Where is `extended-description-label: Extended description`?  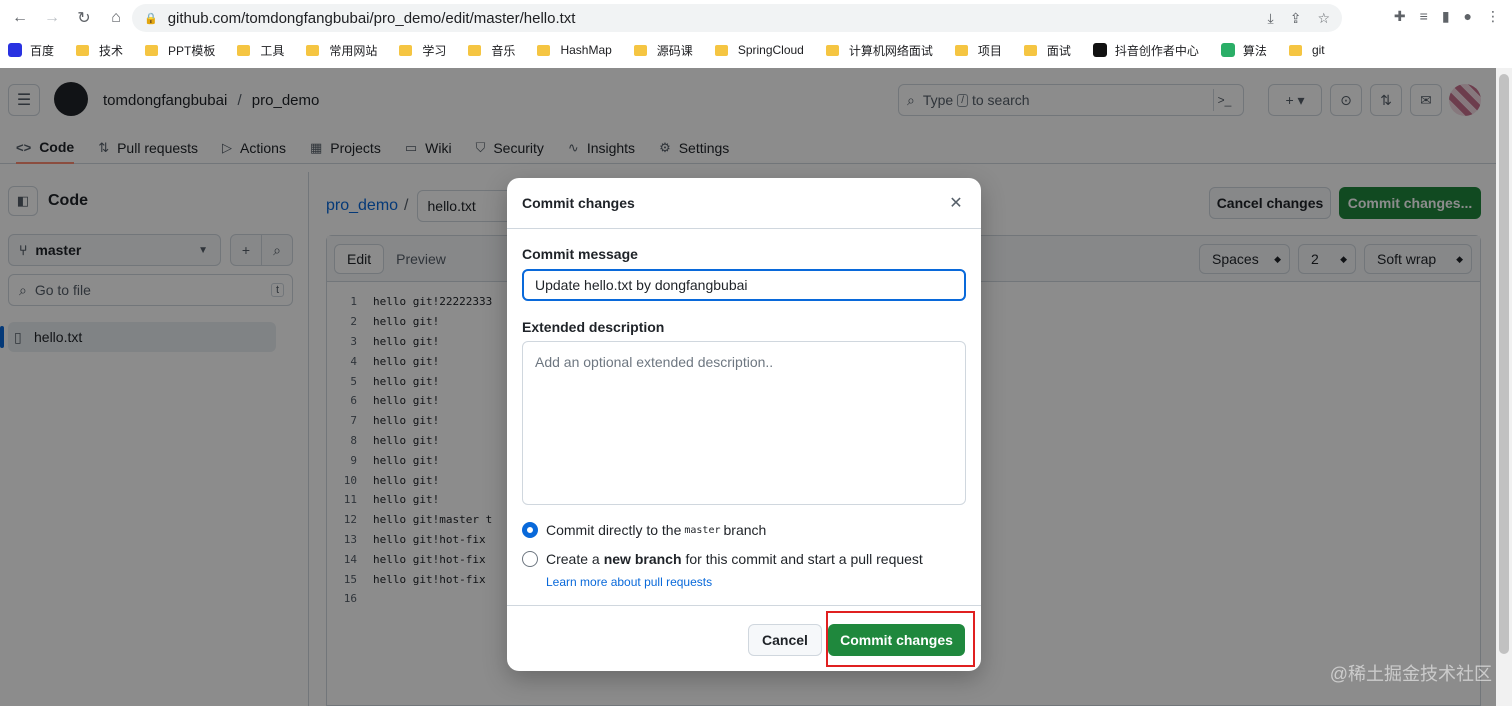
extended-description-label: Extended description is located at coordinates (593, 327).